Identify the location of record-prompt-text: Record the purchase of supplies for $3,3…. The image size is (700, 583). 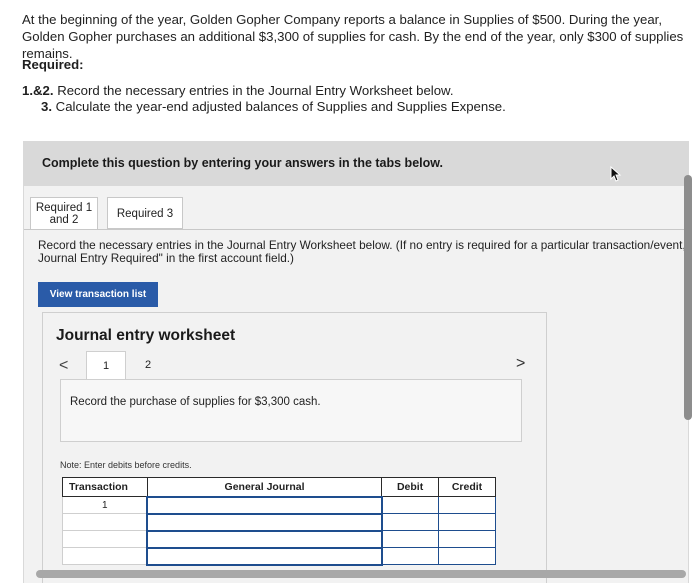
(195, 402).